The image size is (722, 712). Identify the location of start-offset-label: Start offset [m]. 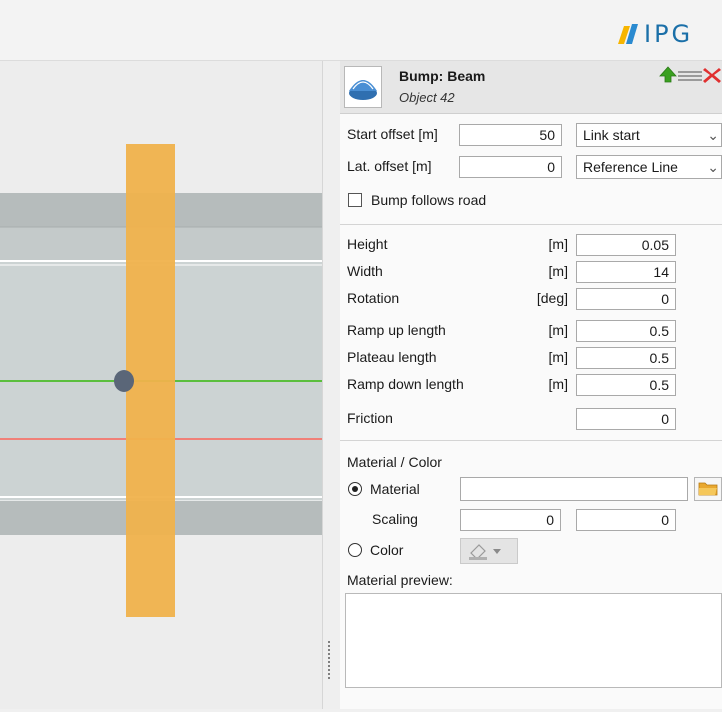
(392, 134).